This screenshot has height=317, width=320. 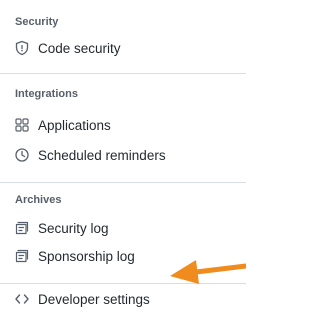 I want to click on section-title-archives: Archives, so click(x=38, y=200).